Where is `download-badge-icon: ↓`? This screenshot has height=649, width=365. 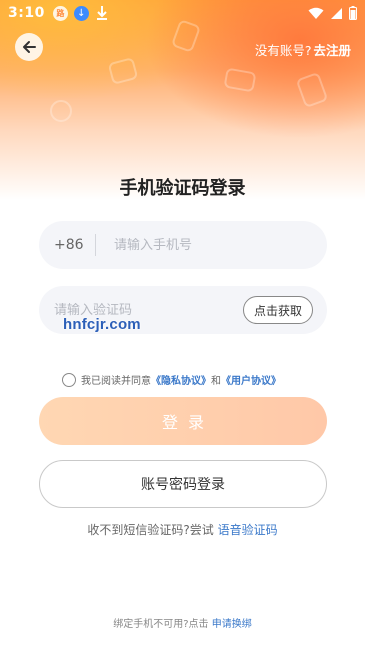 download-badge-icon: ↓ is located at coordinates (81, 13).